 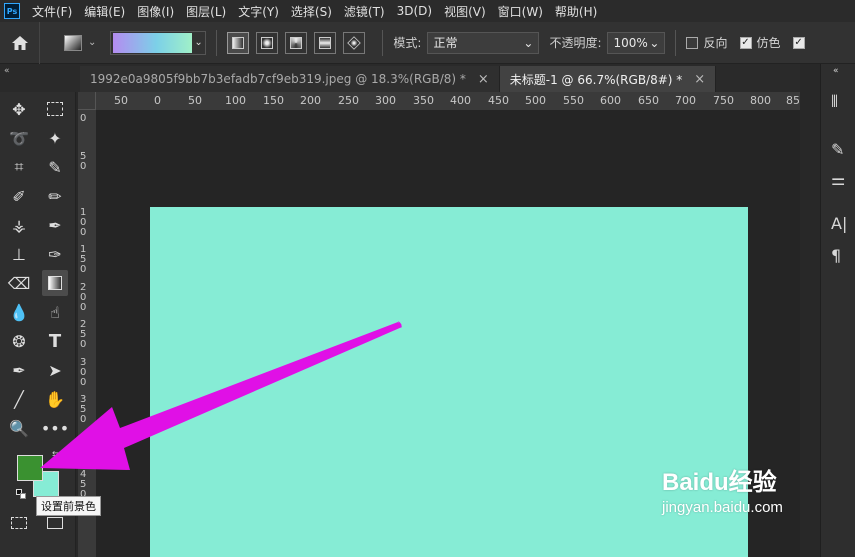 What do you see at coordinates (414, 11) in the screenshot?
I see `menu-3d: 3D(D)` at bounding box center [414, 11].